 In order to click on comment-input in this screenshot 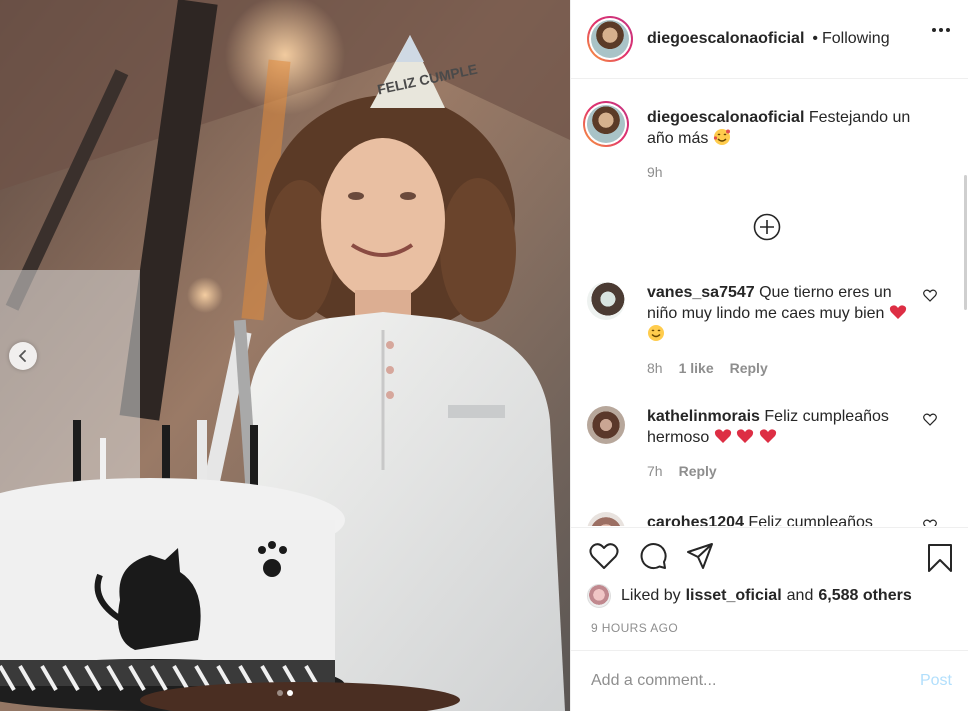, I will do `click(755, 681)`.